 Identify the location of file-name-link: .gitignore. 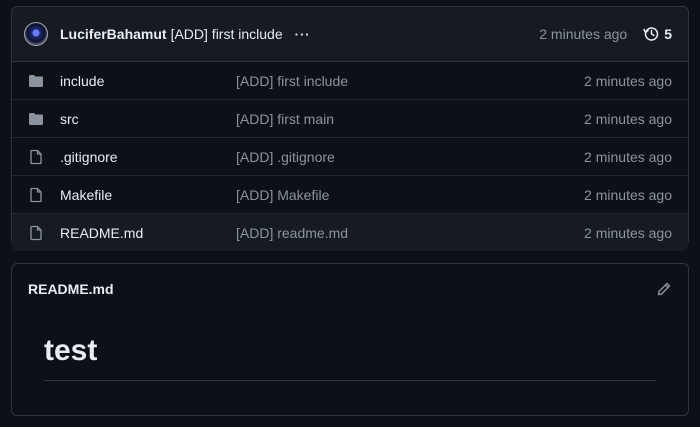
(89, 157).